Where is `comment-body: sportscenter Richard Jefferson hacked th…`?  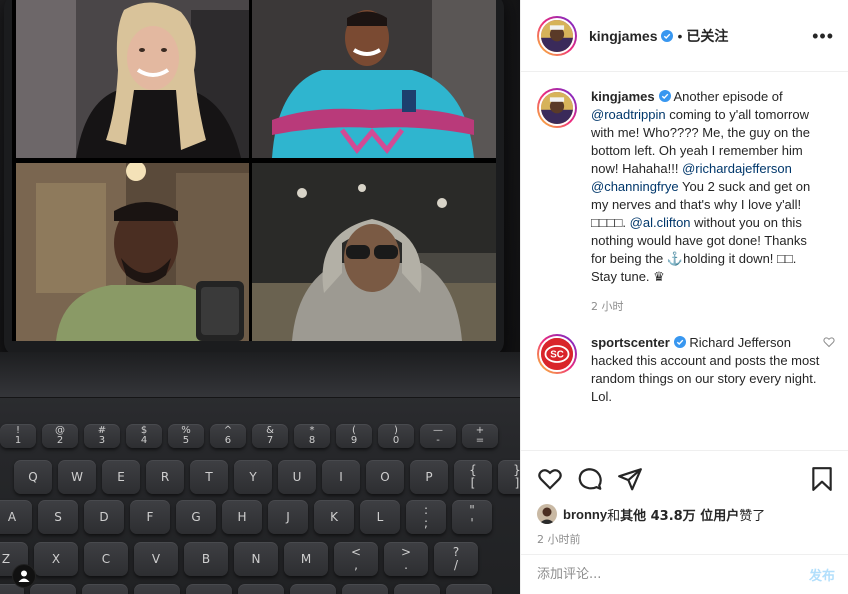
comment-body: sportscenter Richard Jefferson hacked th… is located at coordinates (706, 370).